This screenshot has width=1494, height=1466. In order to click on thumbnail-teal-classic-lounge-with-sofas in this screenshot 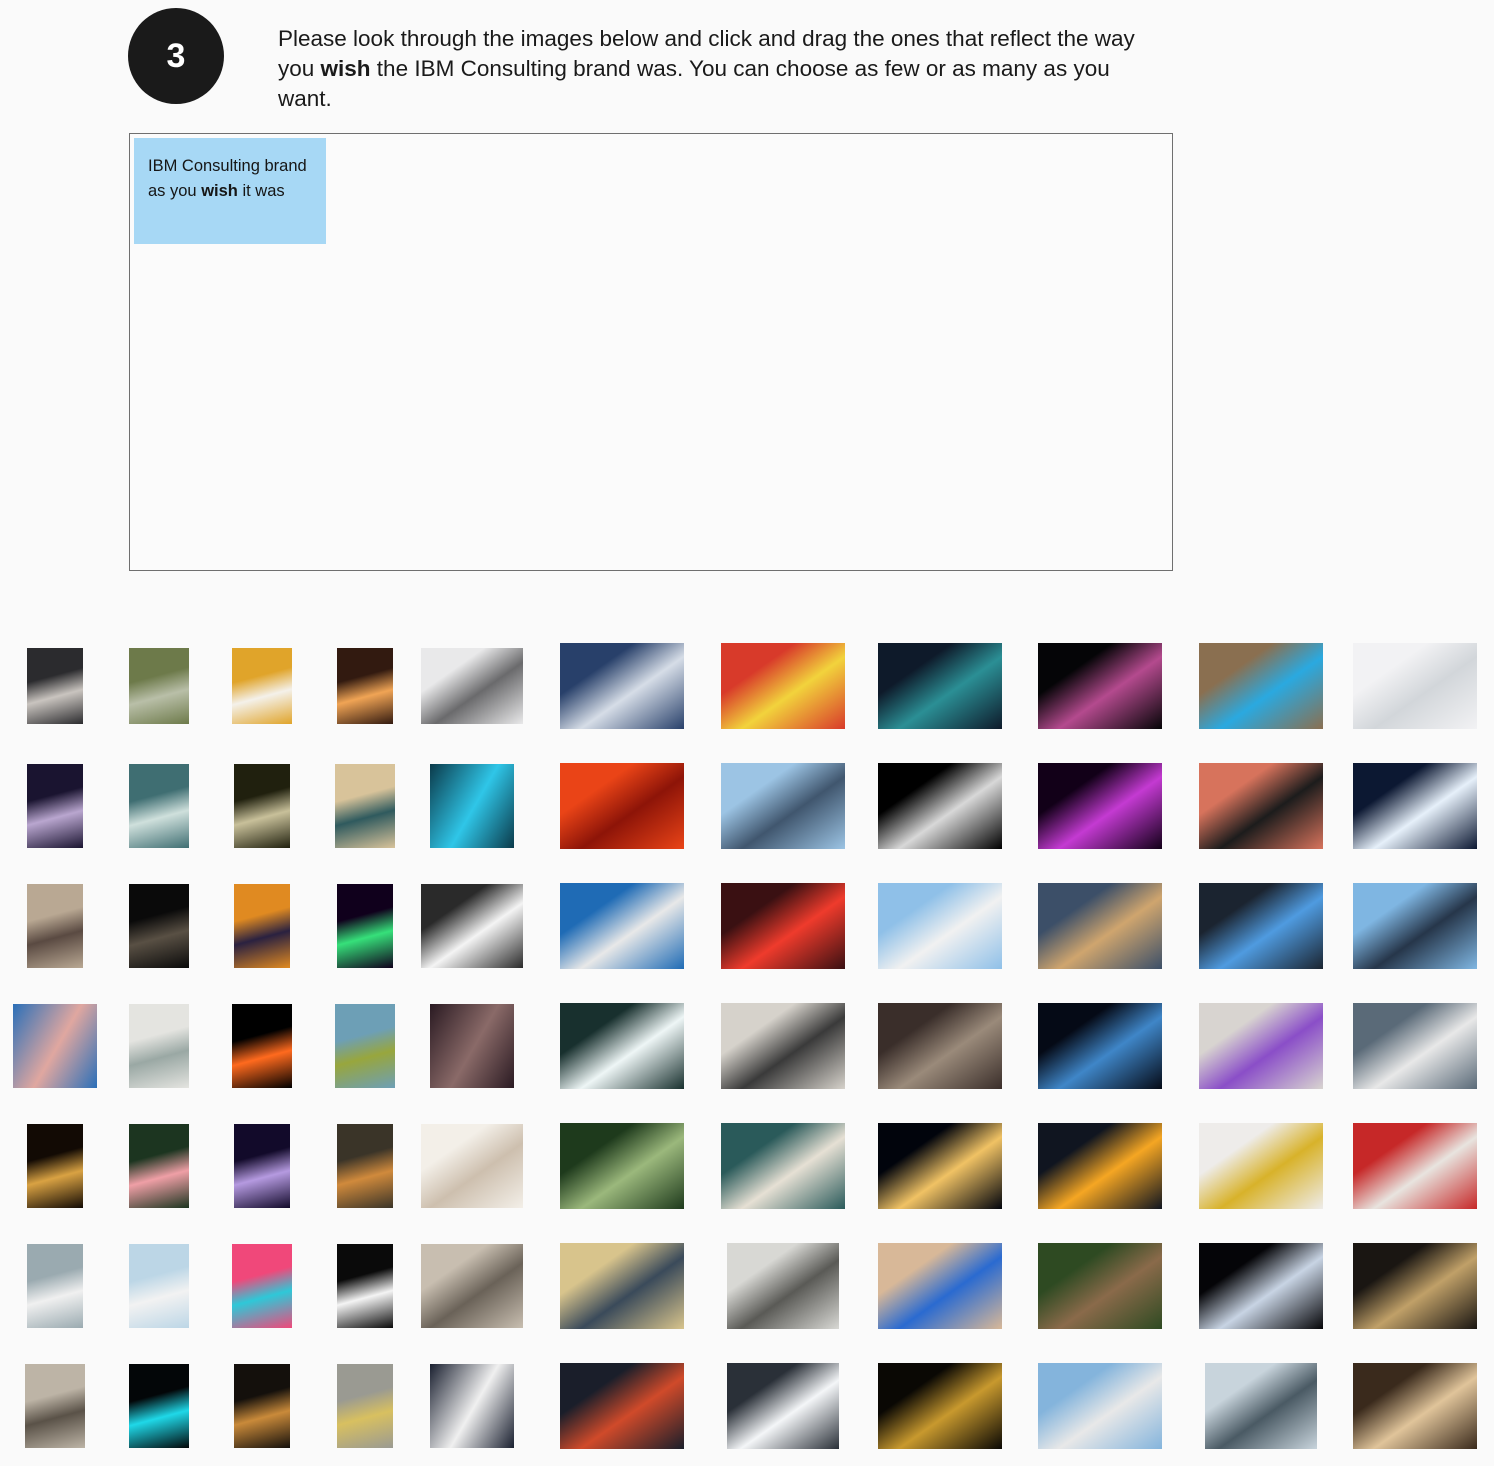, I will do `click(782, 1166)`.